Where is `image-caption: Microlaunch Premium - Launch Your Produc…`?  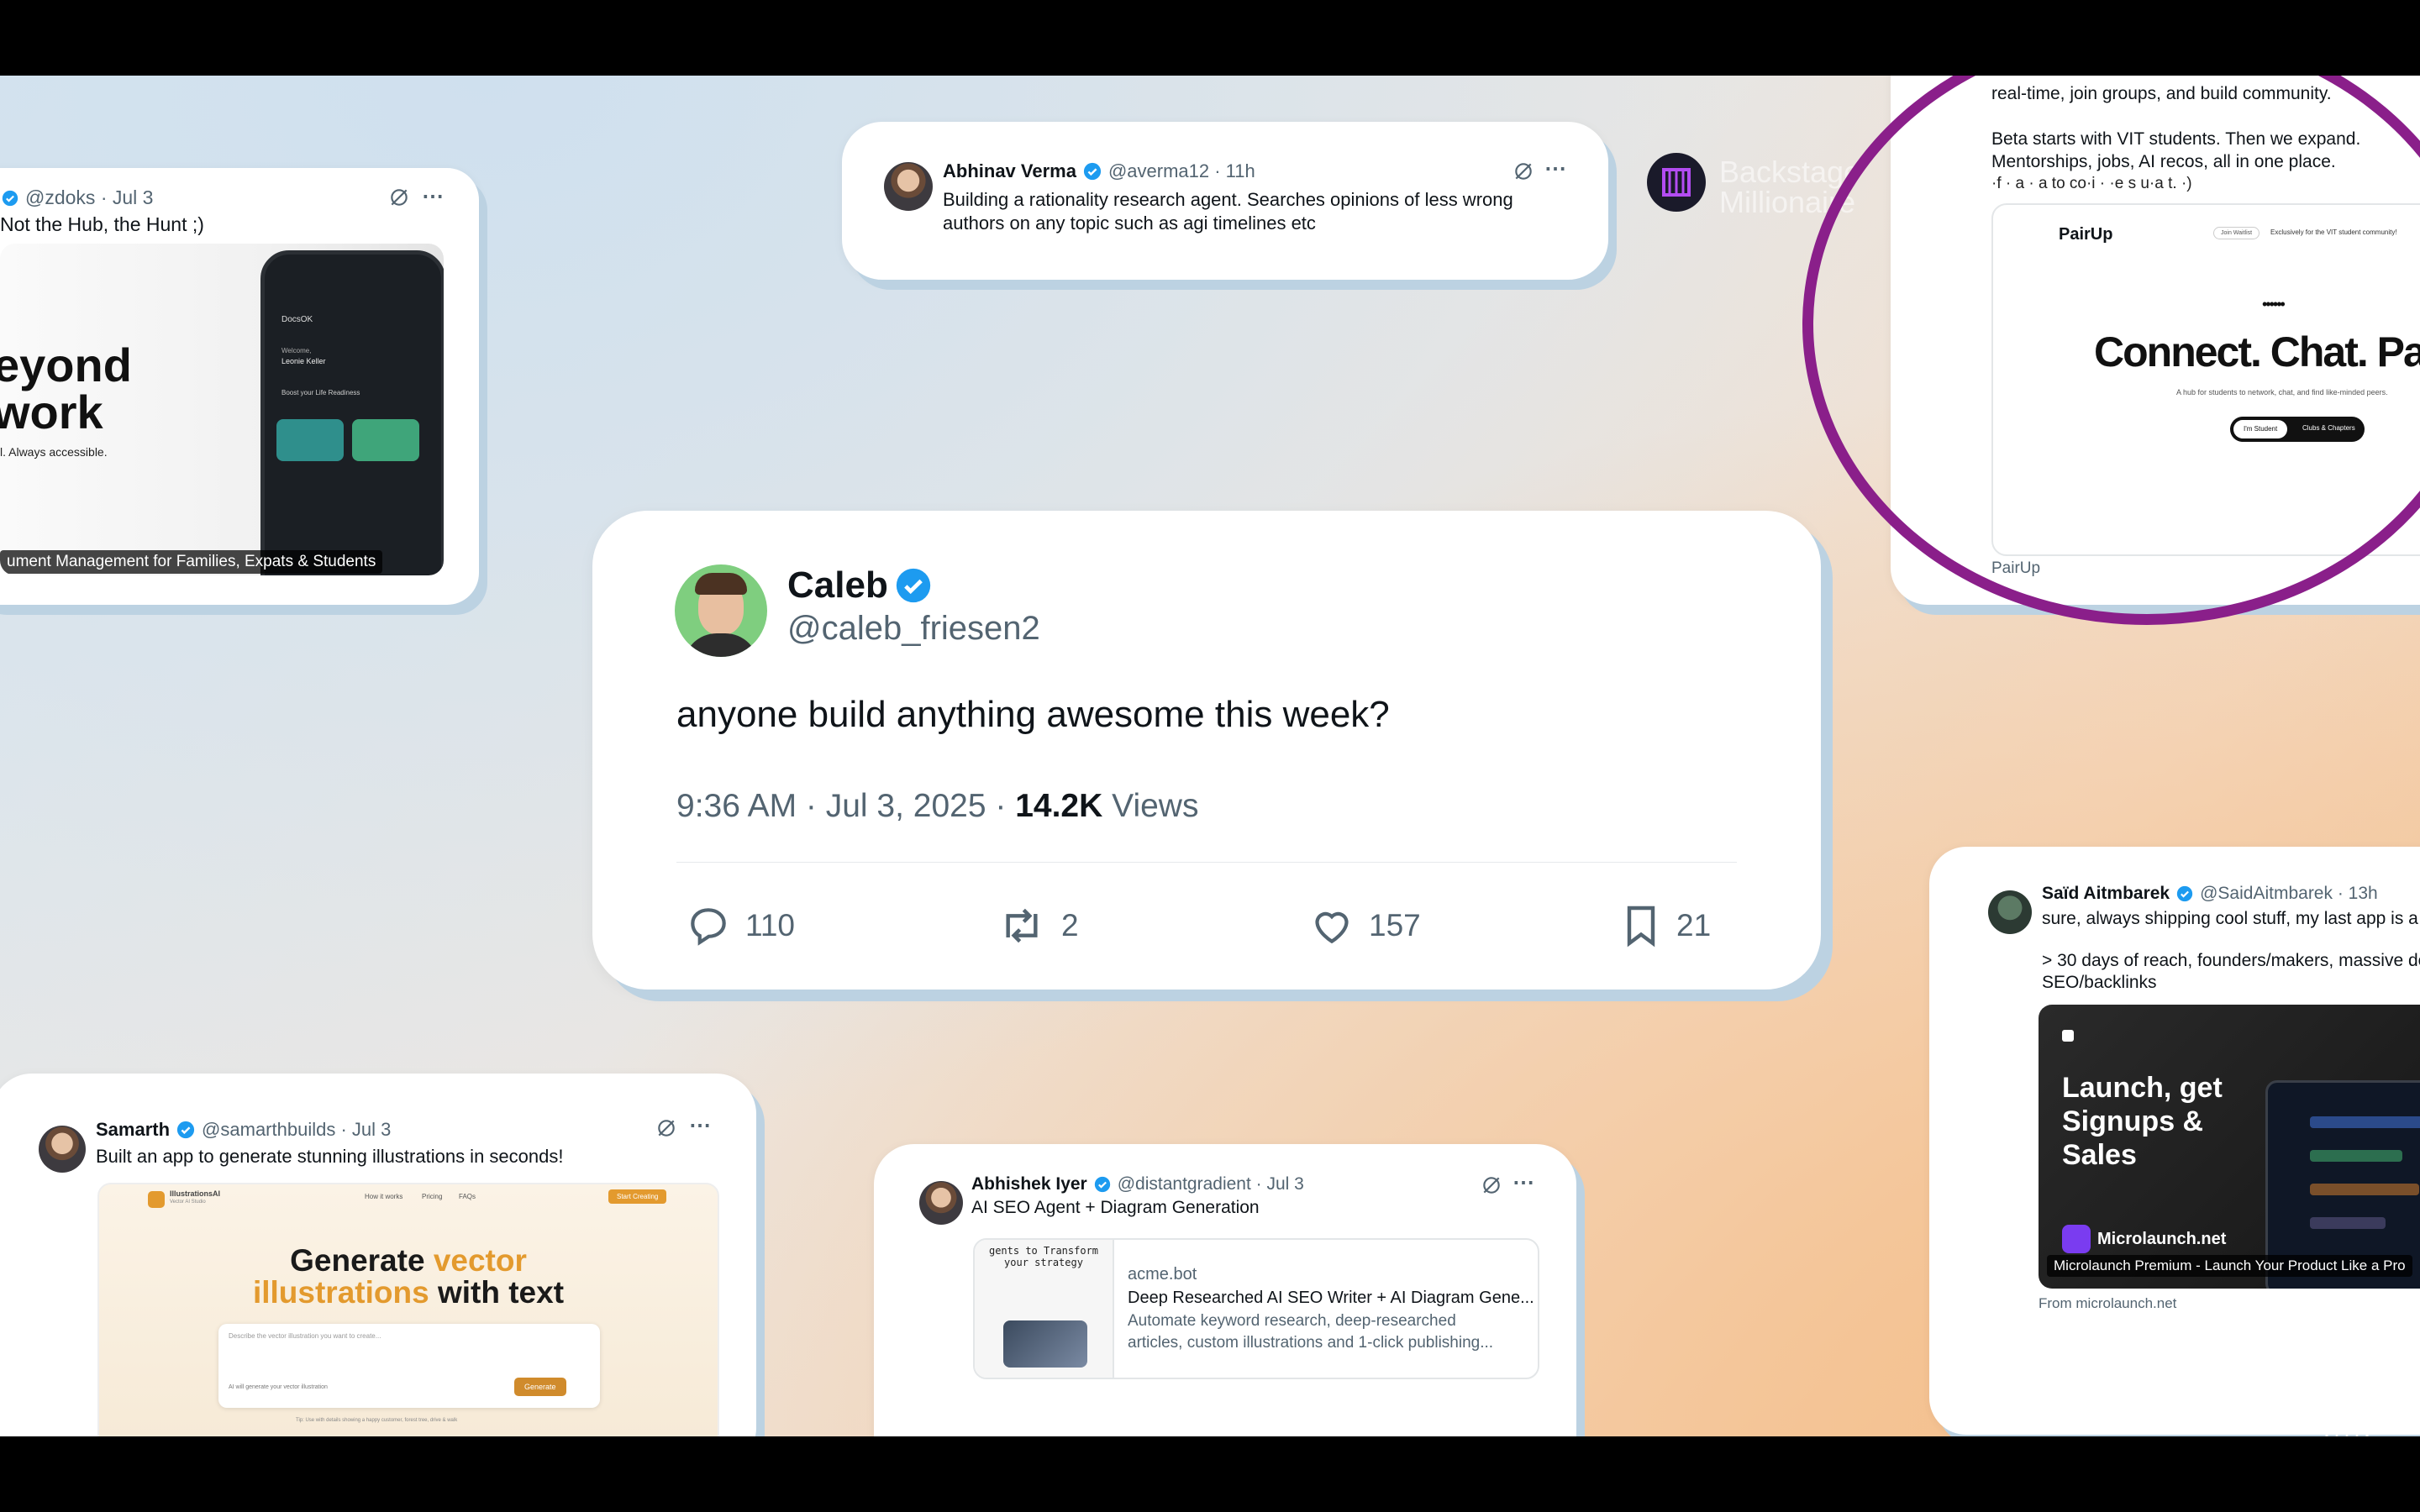
image-caption: Microlaunch Premium - Launch Your Produc… is located at coordinates (2229, 1266).